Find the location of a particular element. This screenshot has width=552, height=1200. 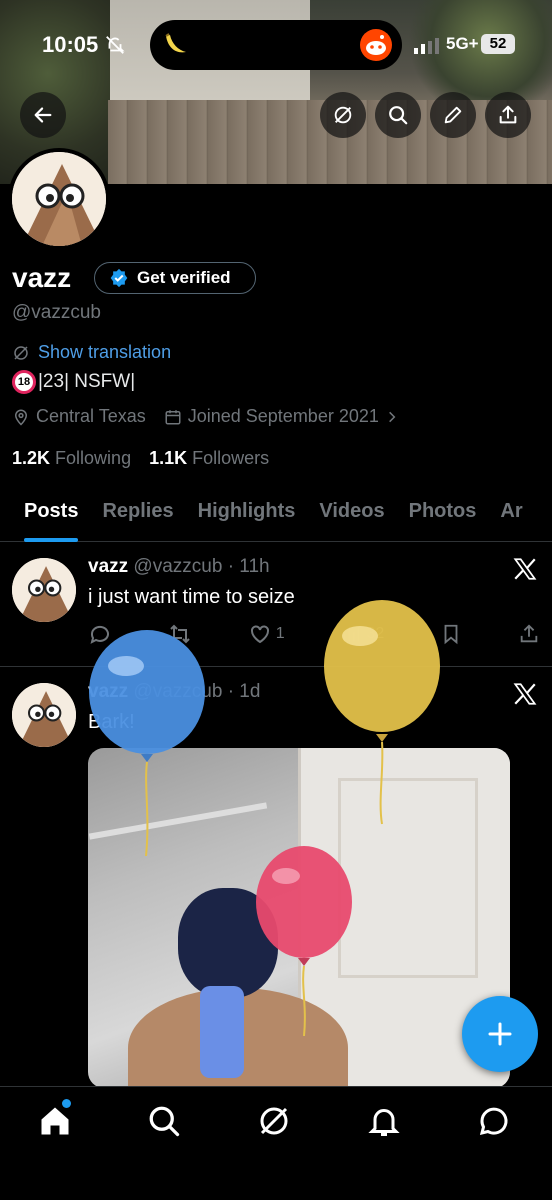

tab-posts: Posts is located at coordinates (51, 516).